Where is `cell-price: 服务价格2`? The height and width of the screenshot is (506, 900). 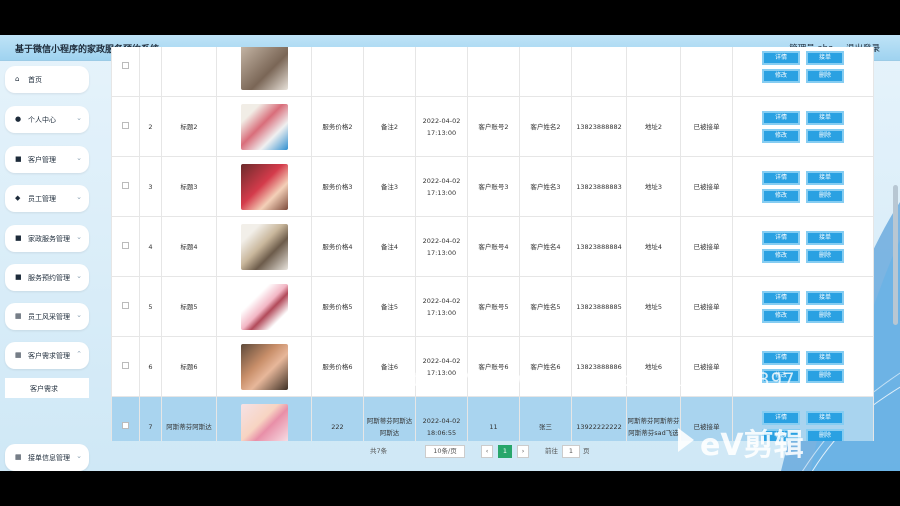 cell-price: 服务价格2 is located at coordinates (337, 126).